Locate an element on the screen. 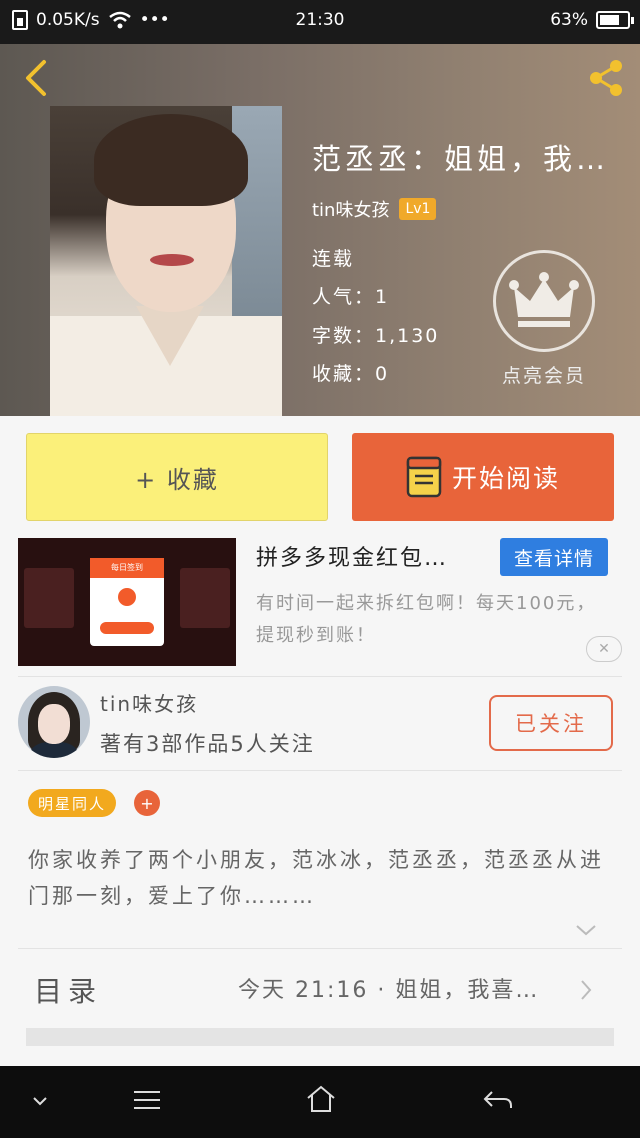 The image size is (640, 1138). favorite-button: + 收藏 is located at coordinates (177, 477).